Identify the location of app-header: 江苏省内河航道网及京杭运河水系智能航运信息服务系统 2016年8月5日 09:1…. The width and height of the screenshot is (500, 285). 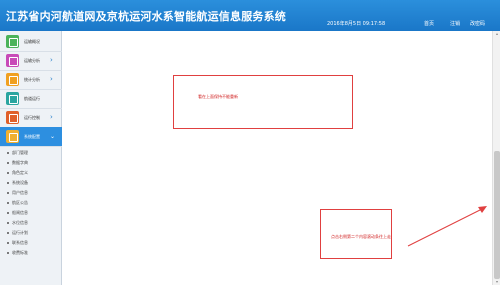
(250, 15).